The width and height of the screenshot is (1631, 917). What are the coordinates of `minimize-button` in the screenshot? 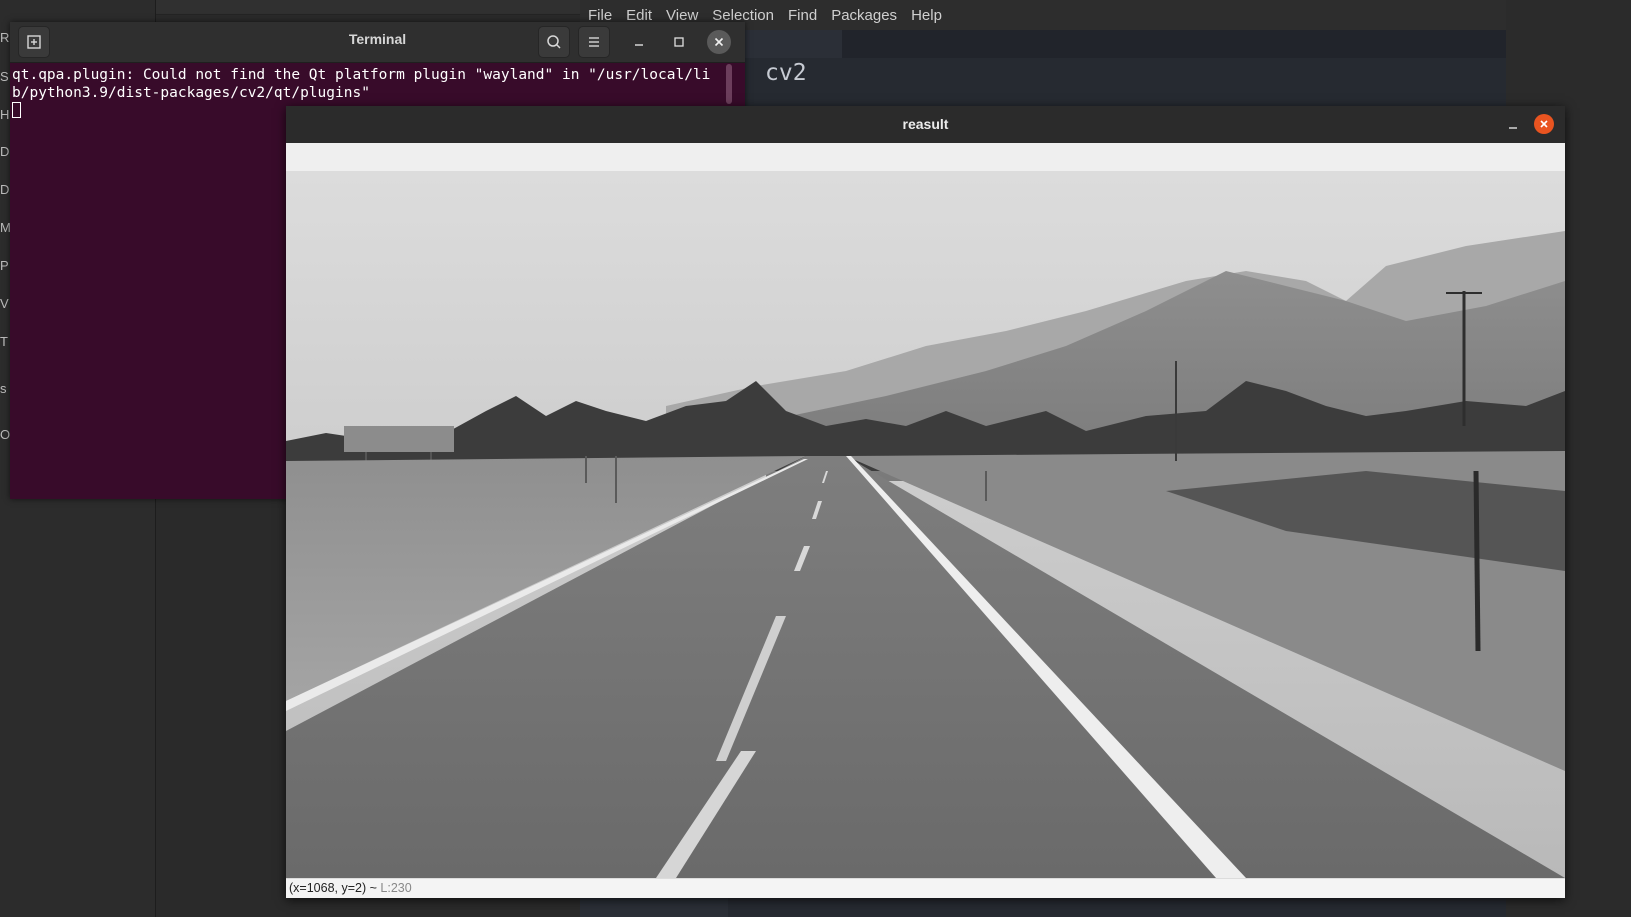 It's located at (639, 42).